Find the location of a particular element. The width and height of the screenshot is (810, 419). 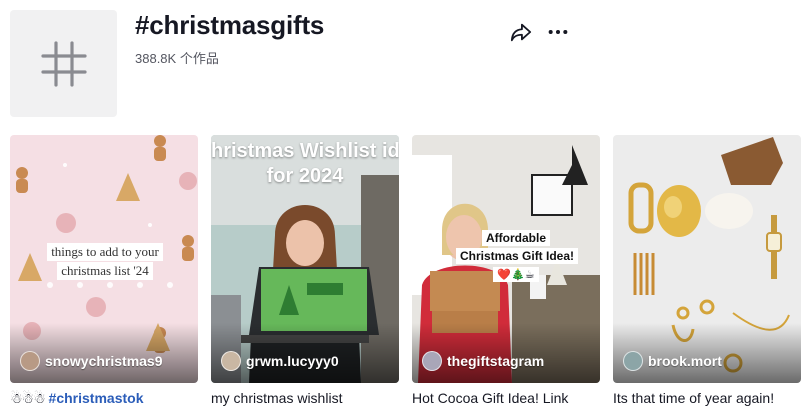

video-caption: Its that time of year again! is located at coordinates (707, 404).